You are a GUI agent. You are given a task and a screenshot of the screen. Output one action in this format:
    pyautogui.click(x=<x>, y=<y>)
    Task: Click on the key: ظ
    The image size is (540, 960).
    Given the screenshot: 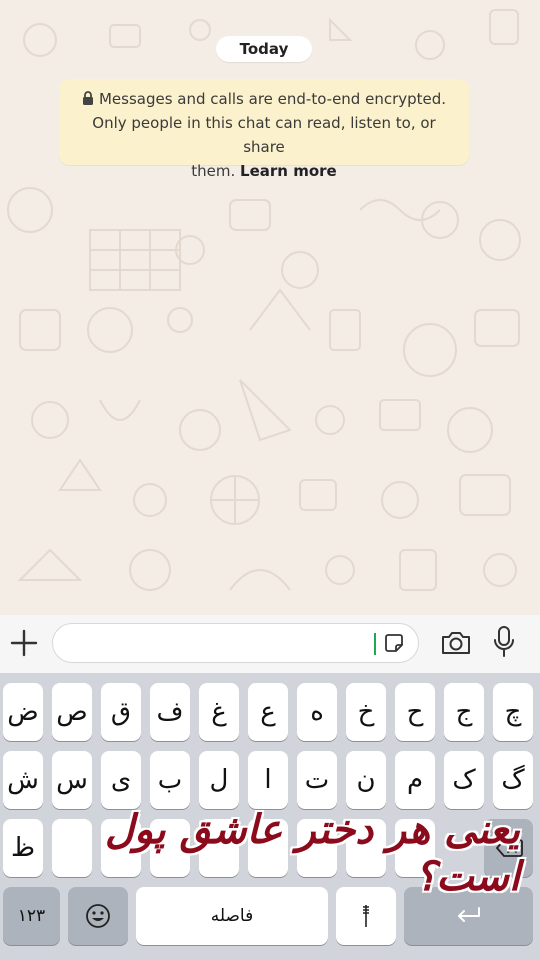 What is the action you would take?
    pyautogui.click(x=23, y=848)
    